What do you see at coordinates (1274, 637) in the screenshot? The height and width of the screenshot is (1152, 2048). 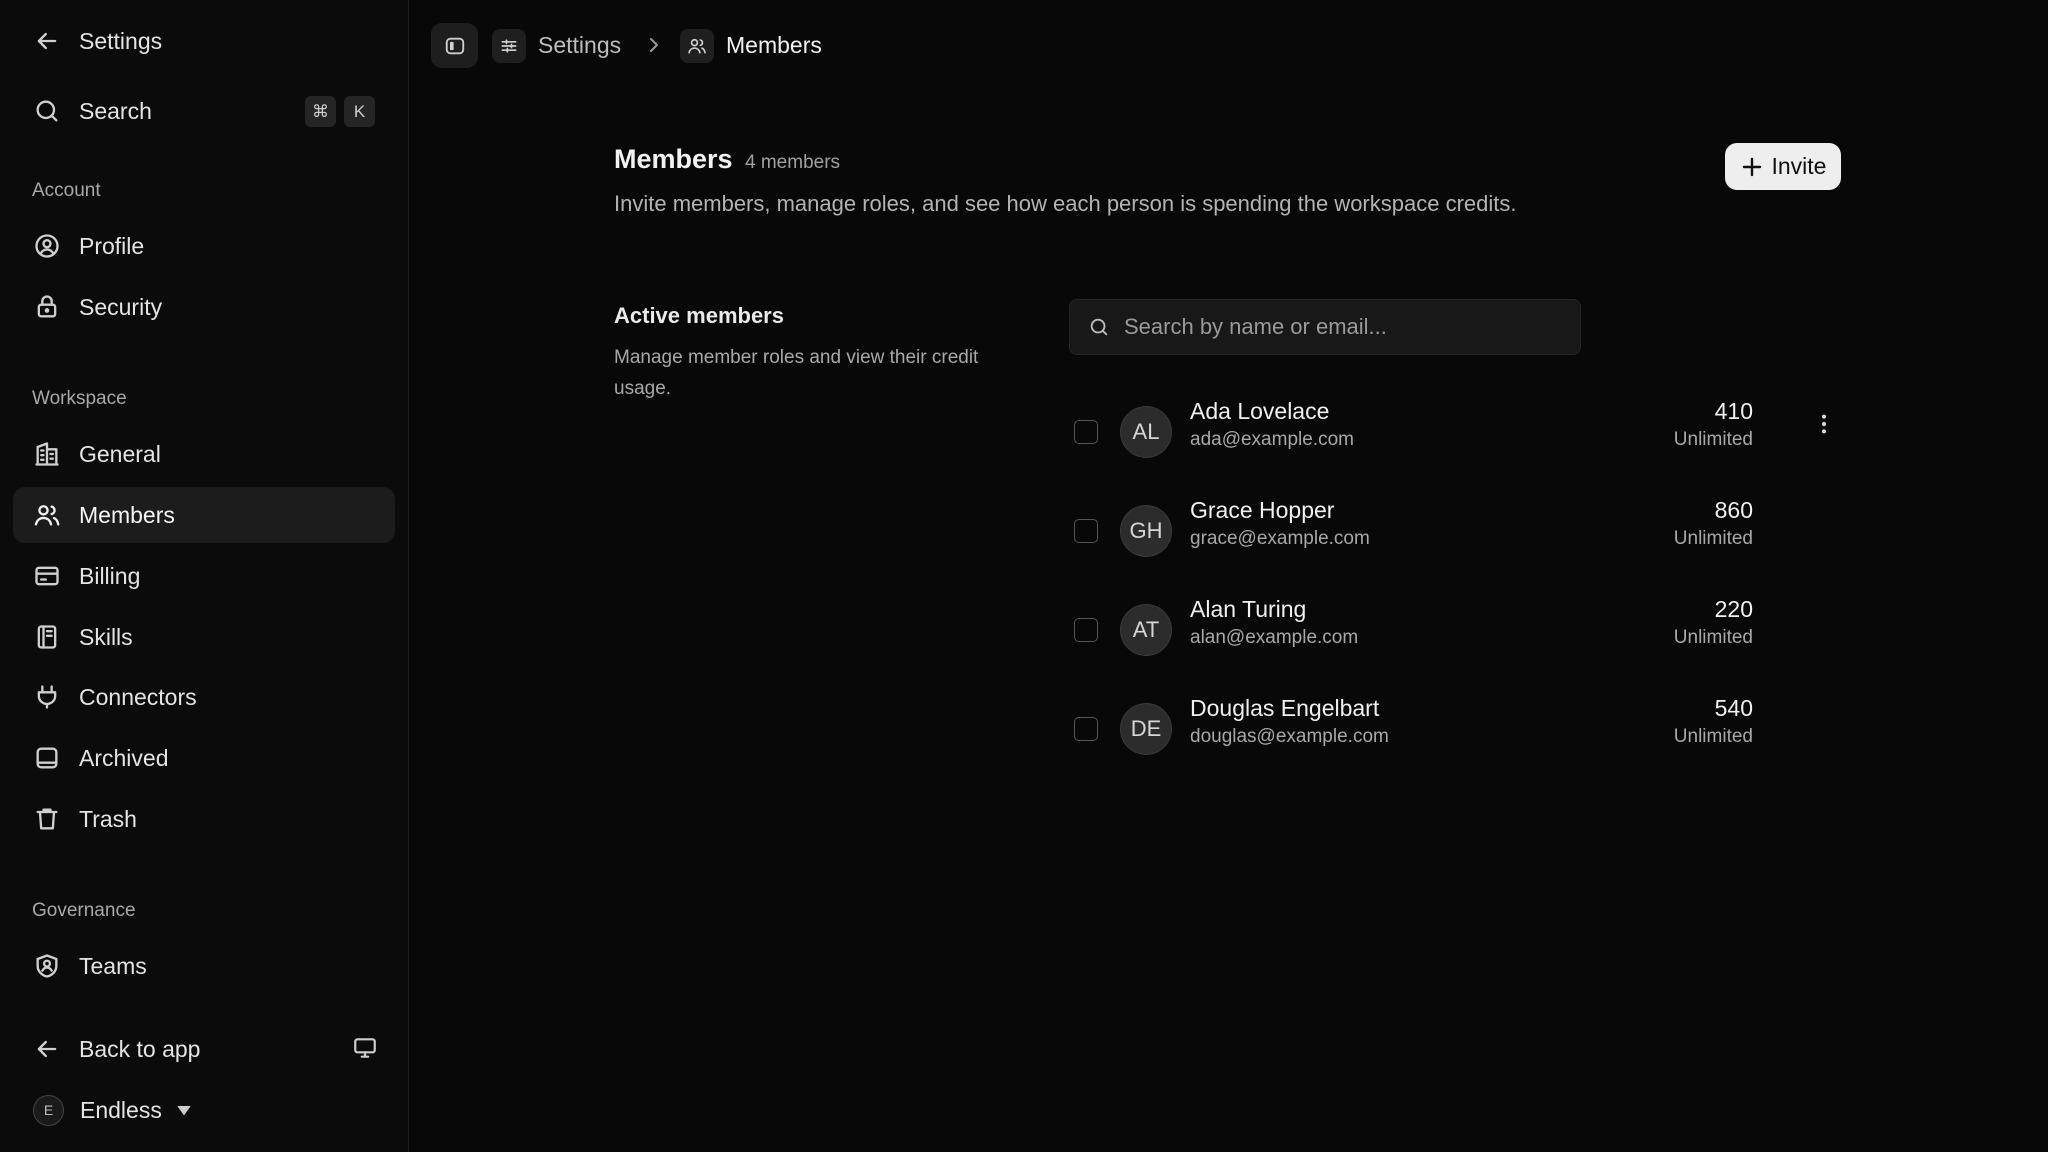 I see `member-email: alan@example.com` at bounding box center [1274, 637].